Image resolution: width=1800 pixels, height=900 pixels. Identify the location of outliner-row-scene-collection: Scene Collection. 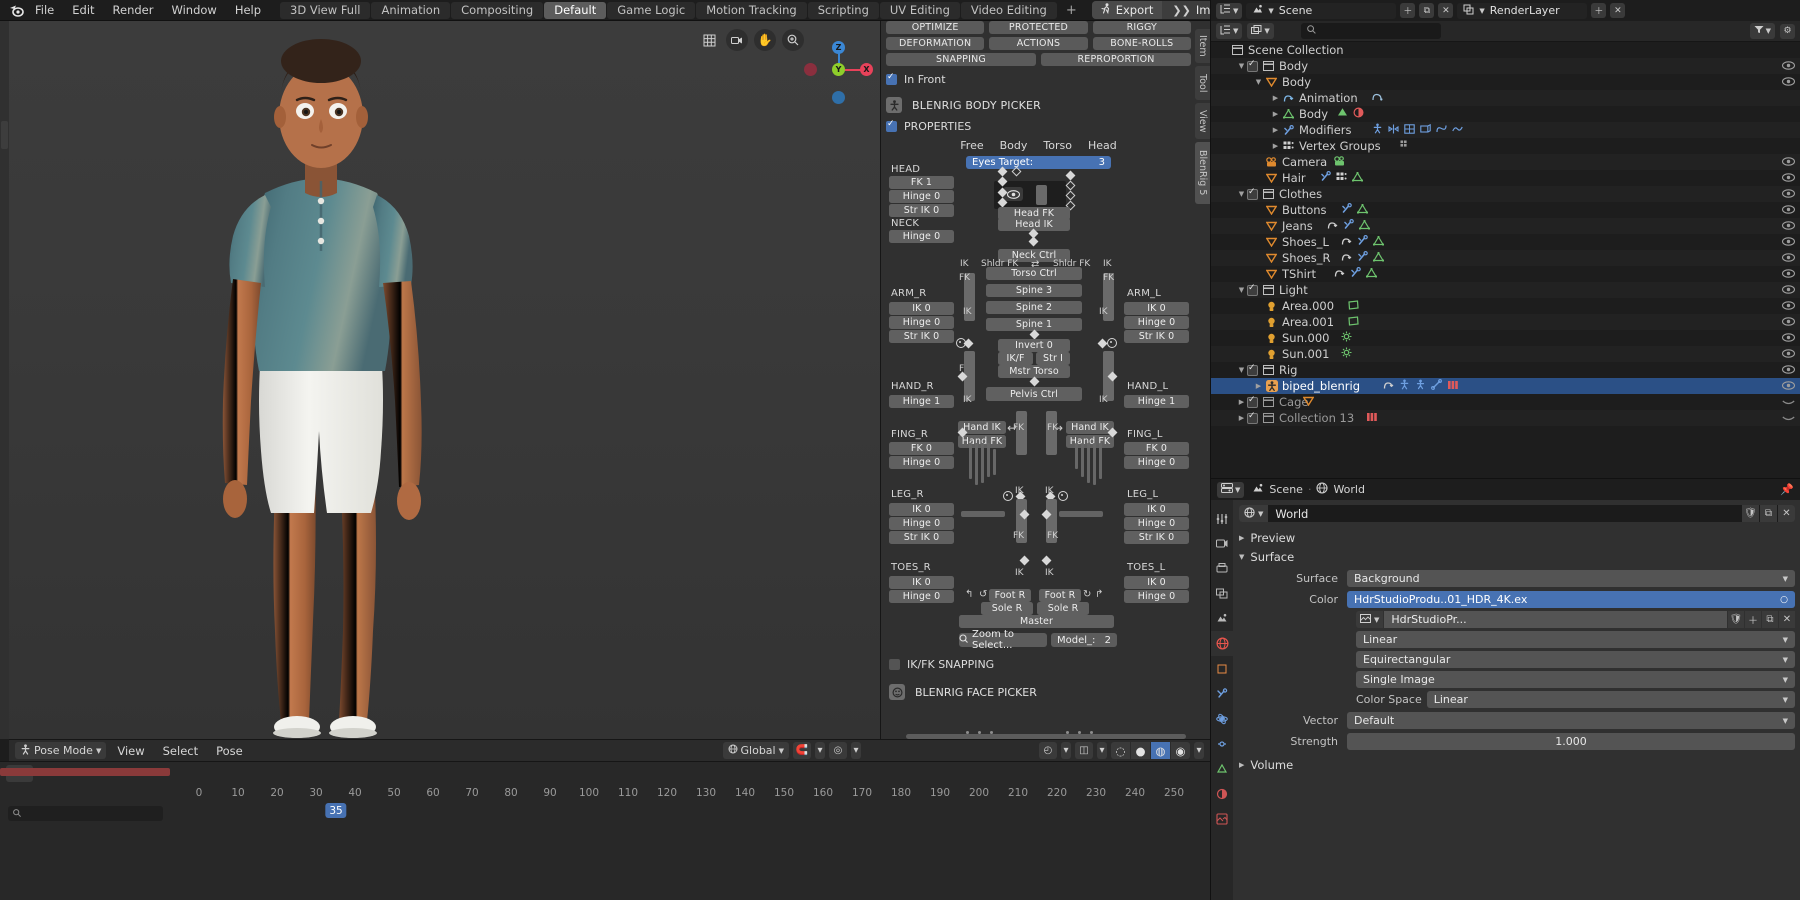
(1505, 50).